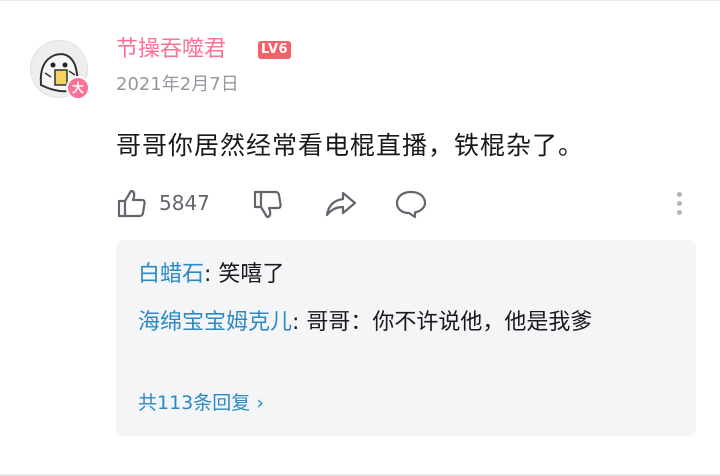 The height and width of the screenshot is (476, 720). Describe the element at coordinates (408, 275) in the screenshot. I see `reply-item: 白蜡石: 笑嘻了` at that location.